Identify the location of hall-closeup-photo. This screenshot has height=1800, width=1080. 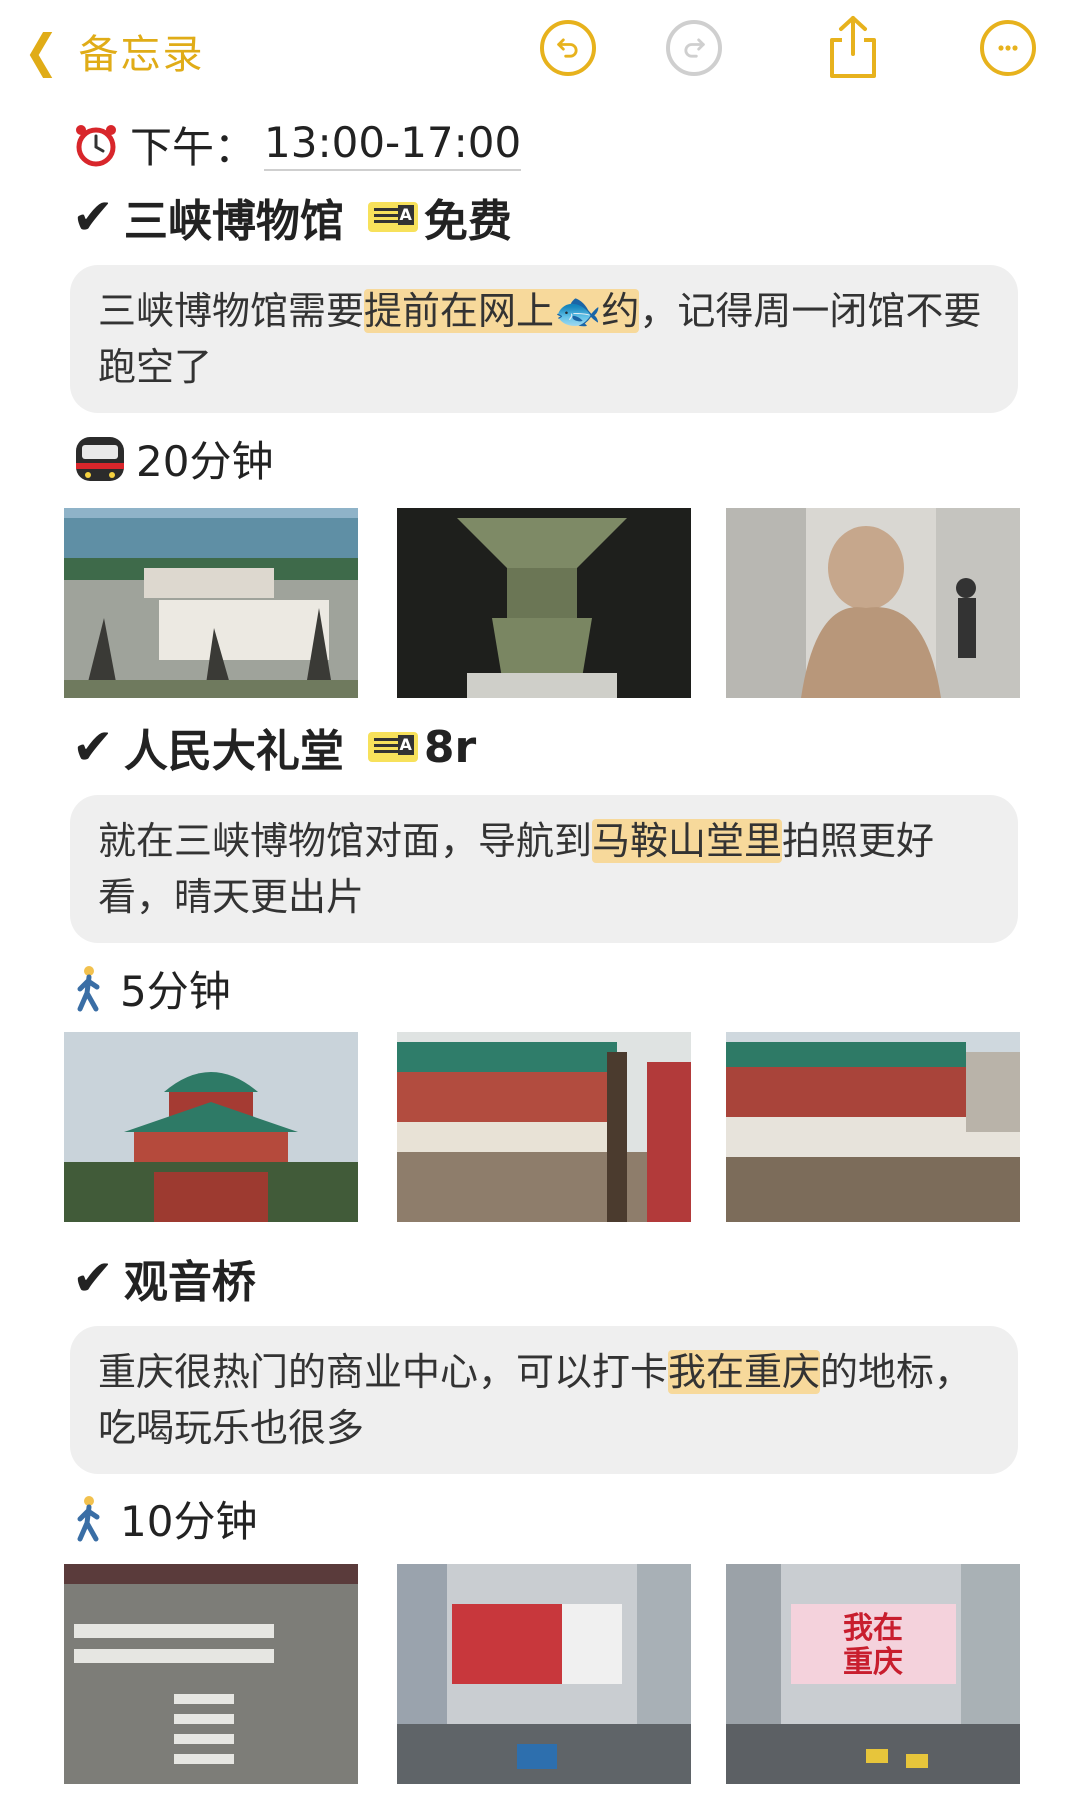
(544, 1127).